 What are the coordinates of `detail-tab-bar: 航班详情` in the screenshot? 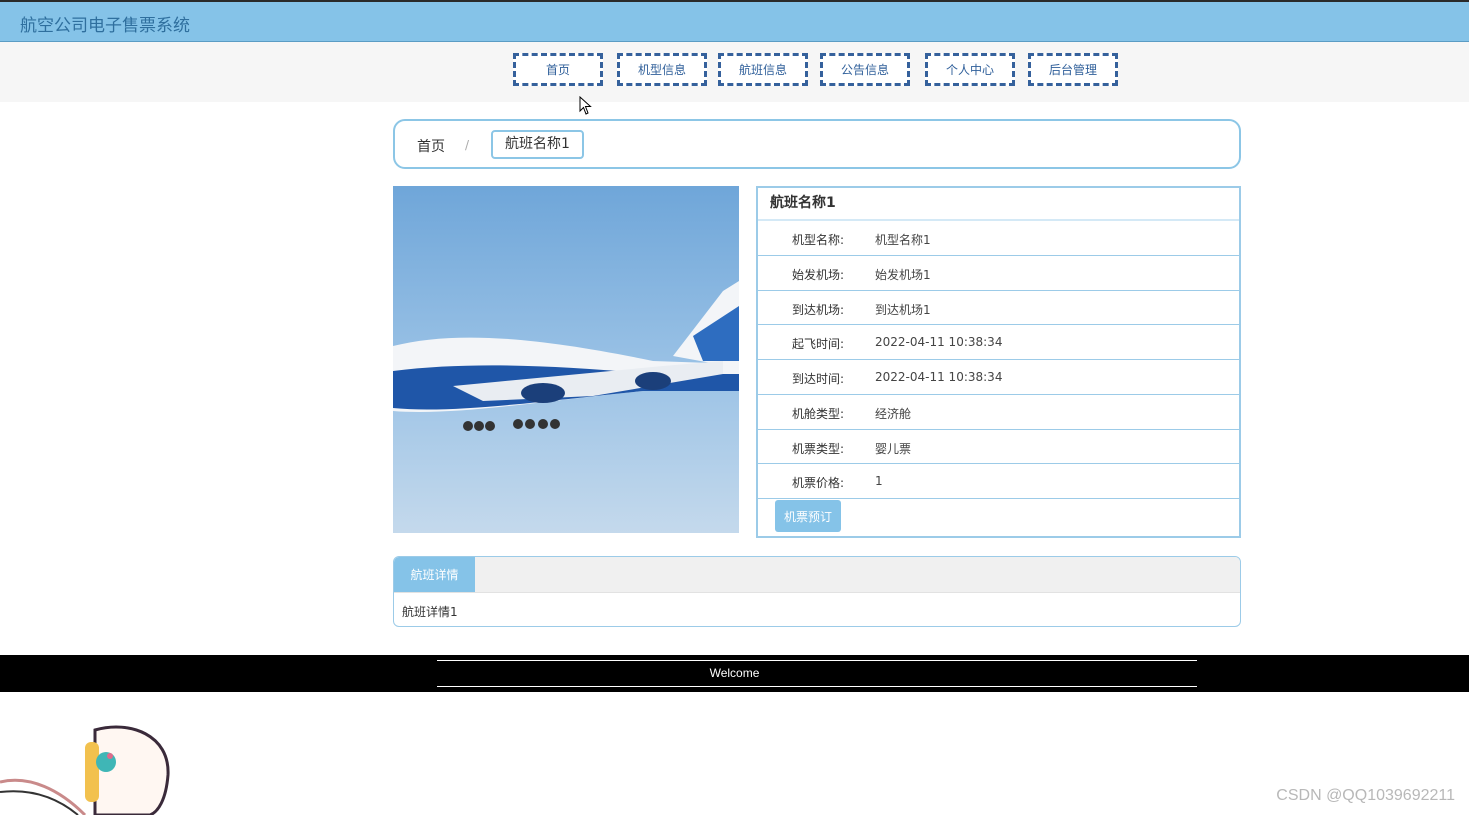 It's located at (817, 575).